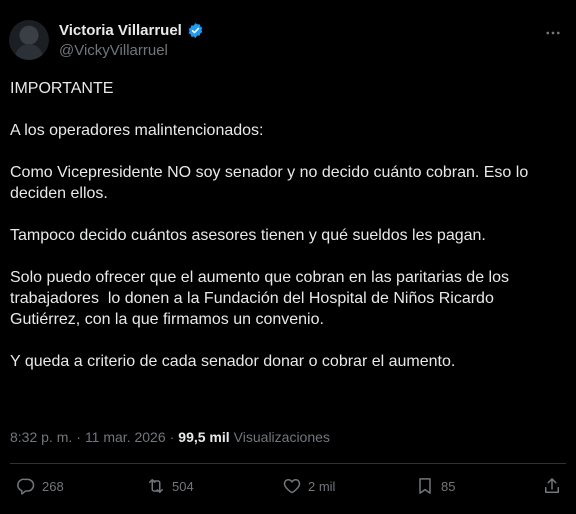 The width and height of the screenshot is (576, 514). What do you see at coordinates (288, 463) in the screenshot?
I see `divider` at bounding box center [288, 463].